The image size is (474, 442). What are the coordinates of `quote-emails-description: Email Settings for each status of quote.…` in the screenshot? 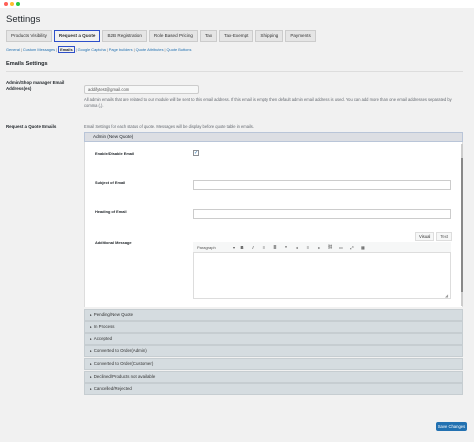 It's located at (169, 126).